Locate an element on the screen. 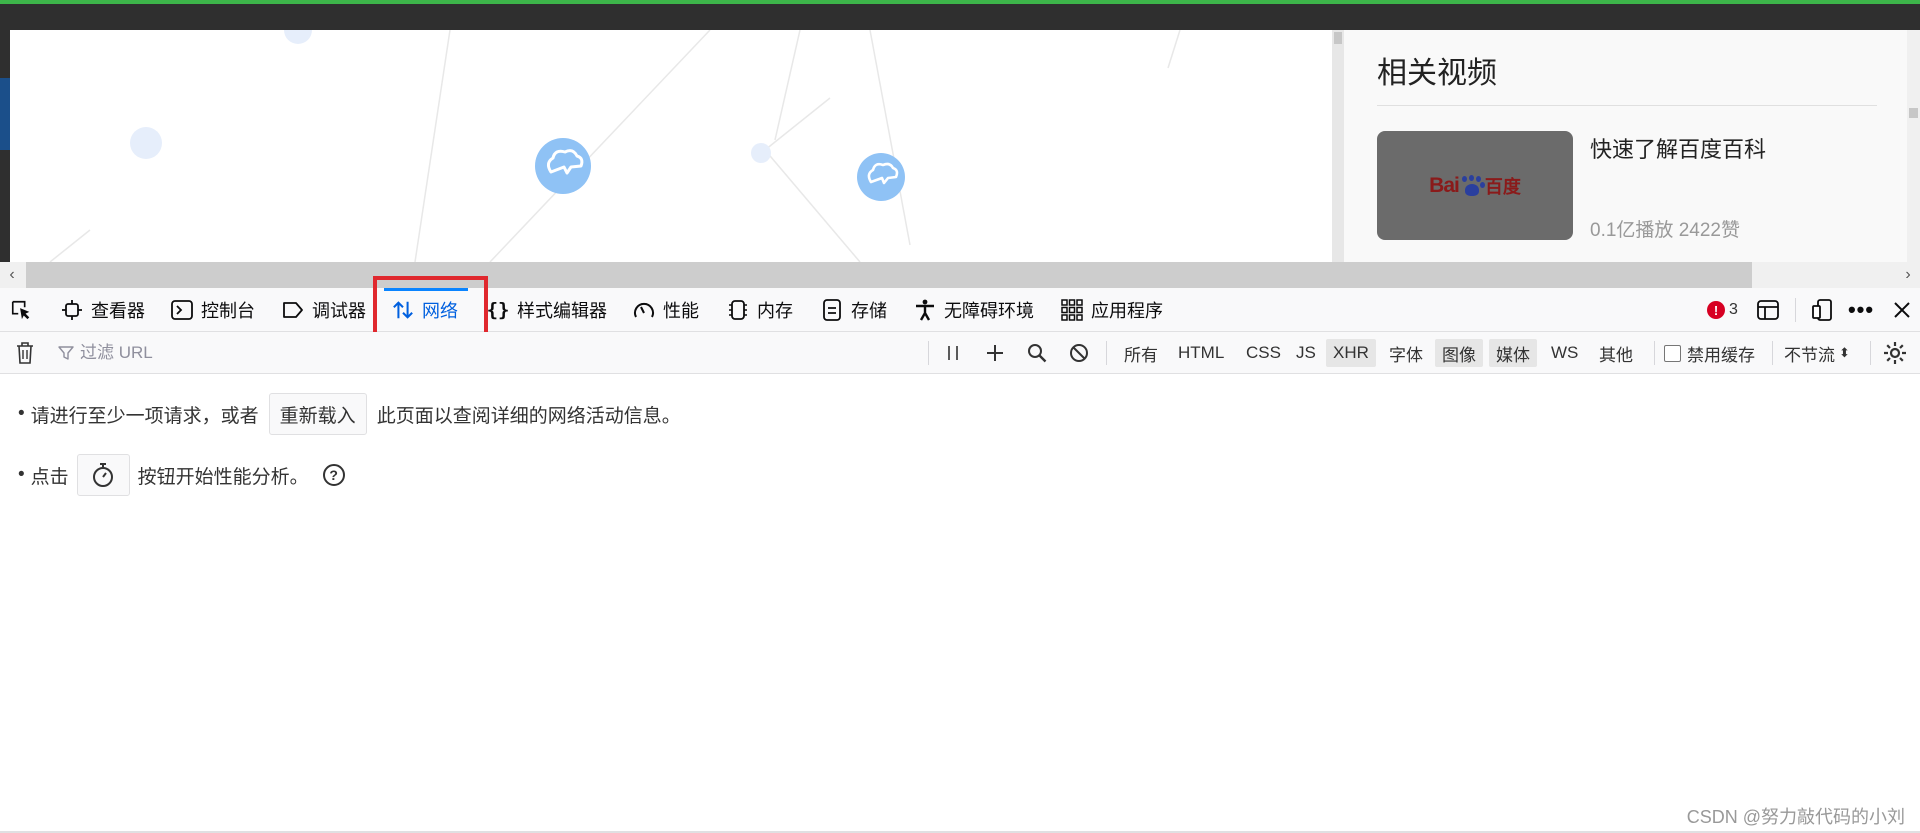  video-stats: 0.1亿播放 2422赞 is located at coordinates (1665, 230).